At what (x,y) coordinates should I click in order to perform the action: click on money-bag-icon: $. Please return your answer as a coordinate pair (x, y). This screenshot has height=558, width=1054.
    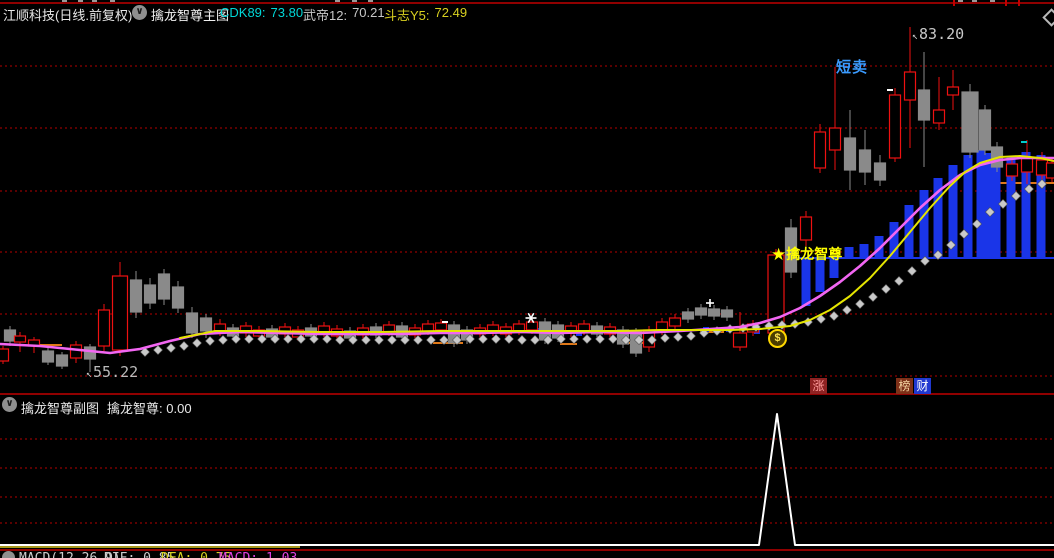
    Looking at the image, I should click on (777, 338).